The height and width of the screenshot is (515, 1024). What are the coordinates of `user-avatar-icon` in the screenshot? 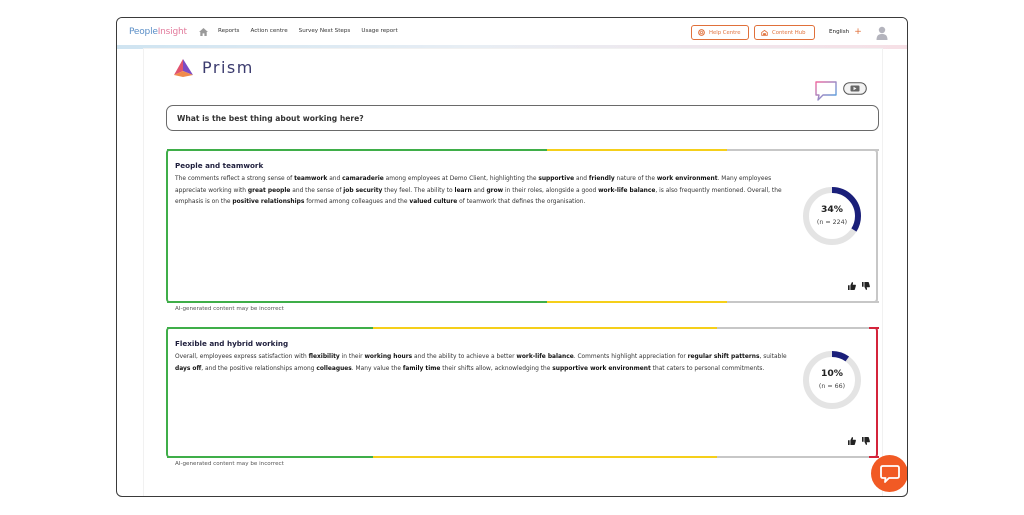 It's located at (882, 33).